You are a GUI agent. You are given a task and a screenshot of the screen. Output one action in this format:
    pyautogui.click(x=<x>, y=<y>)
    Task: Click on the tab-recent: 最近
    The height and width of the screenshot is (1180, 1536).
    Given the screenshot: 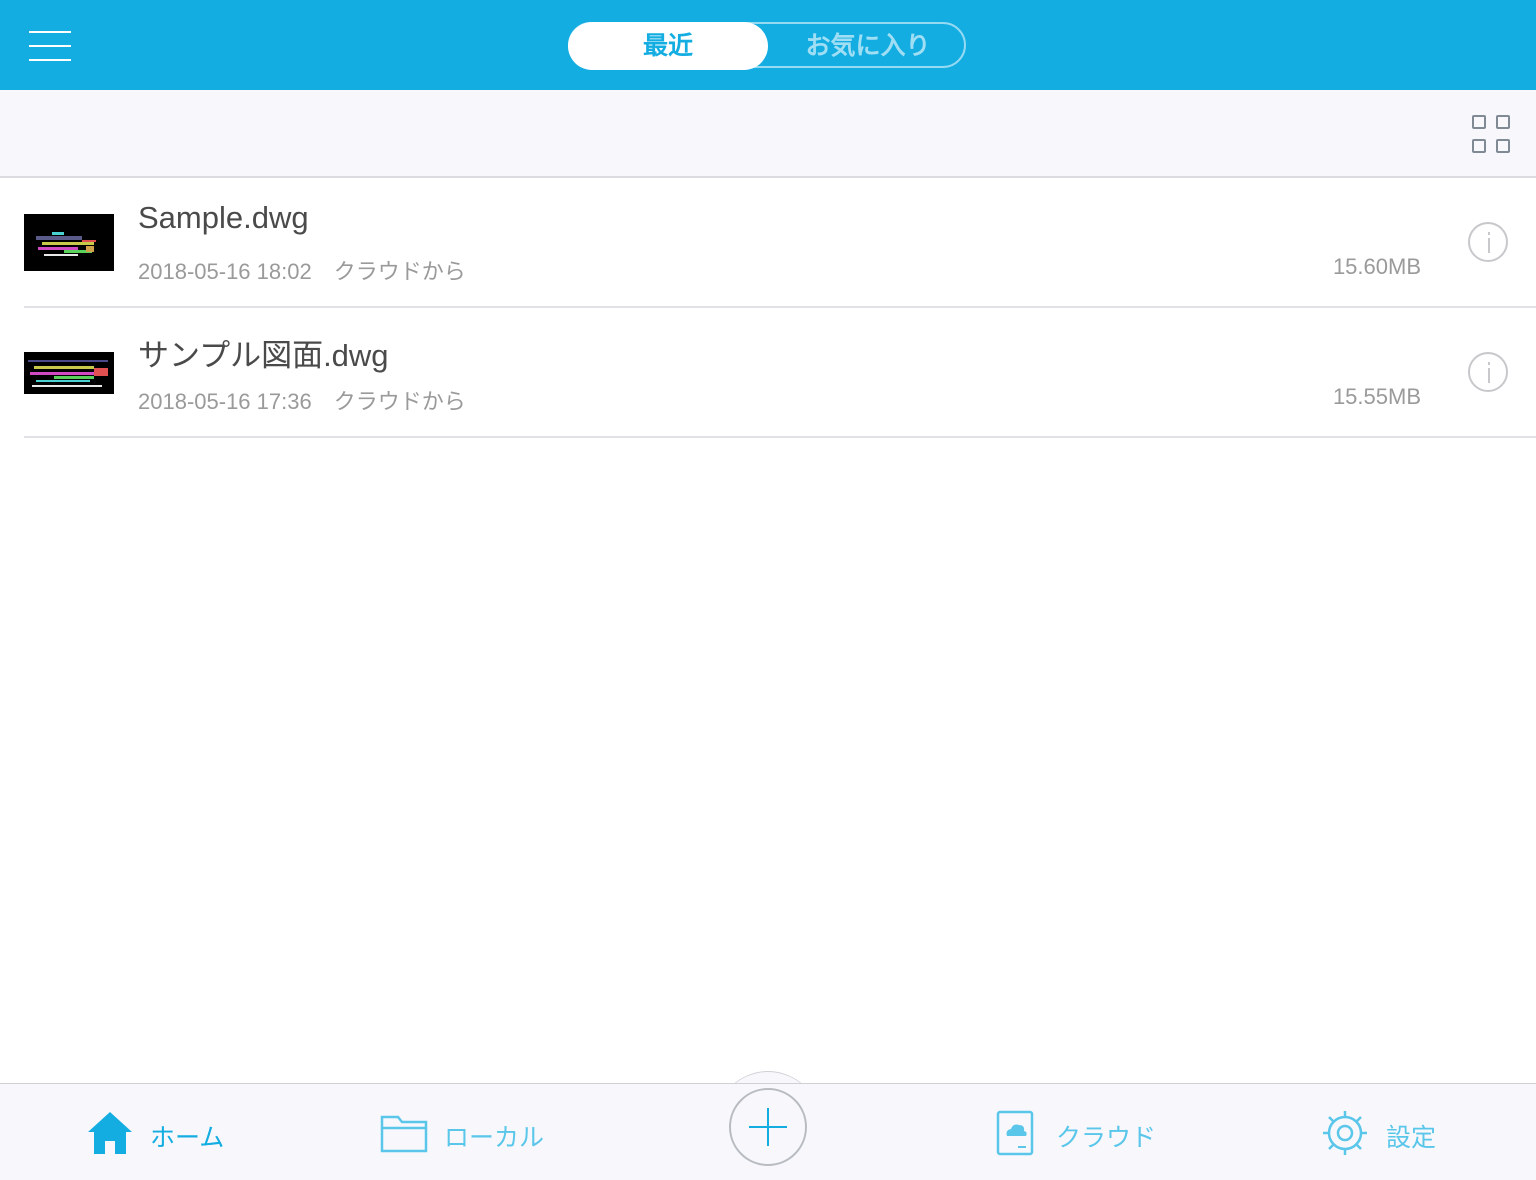 What is the action you would take?
    pyautogui.click(x=668, y=46)
    